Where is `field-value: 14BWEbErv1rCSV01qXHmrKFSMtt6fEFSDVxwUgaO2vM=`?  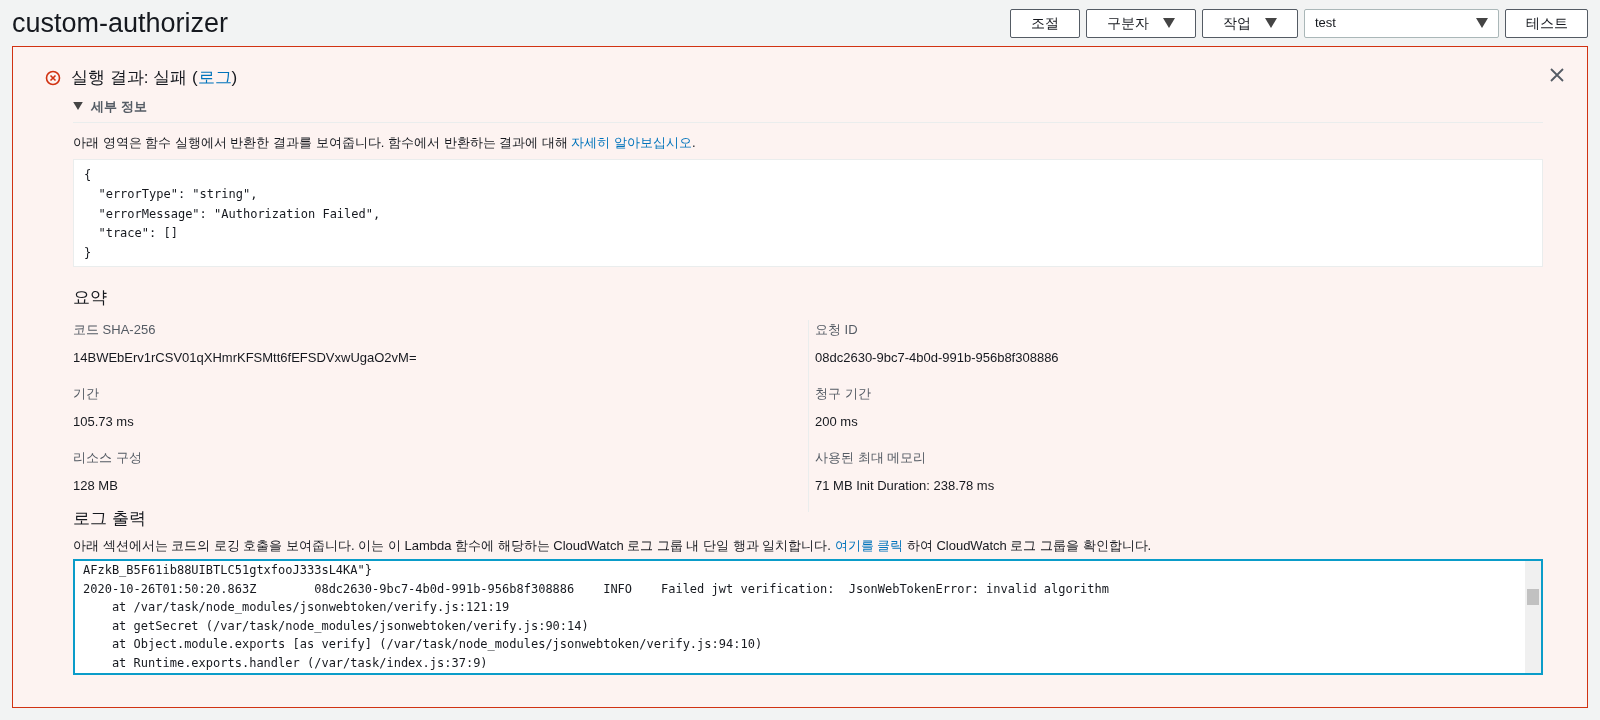
field-value: 14BWEbErv1rCSV01qXHmrKFSMtt6fEFSDVxwUgaO2vM= is located at coordinates (245, 357).